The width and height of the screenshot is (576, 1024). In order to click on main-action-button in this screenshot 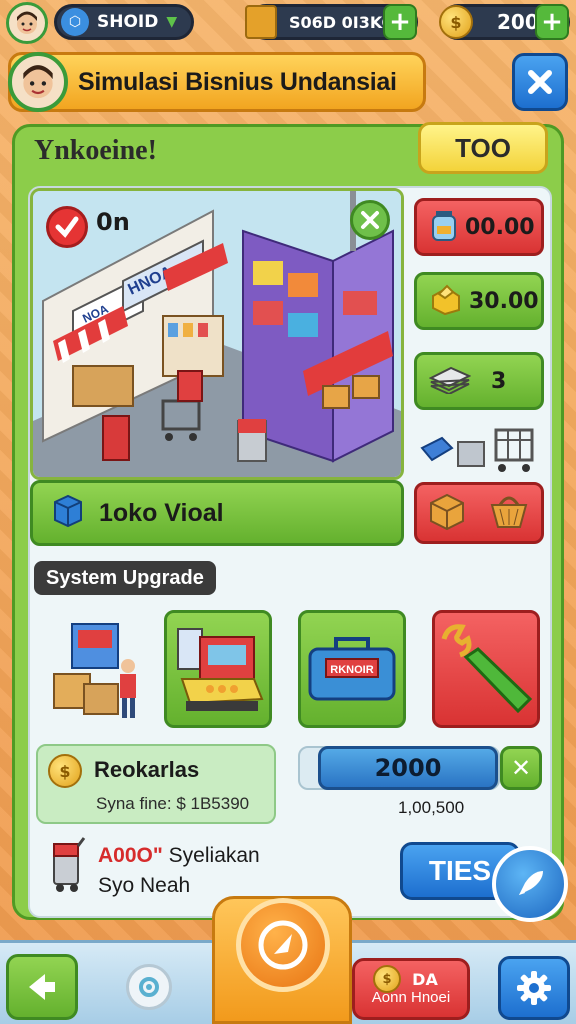, I will do `click(283, 945)`.